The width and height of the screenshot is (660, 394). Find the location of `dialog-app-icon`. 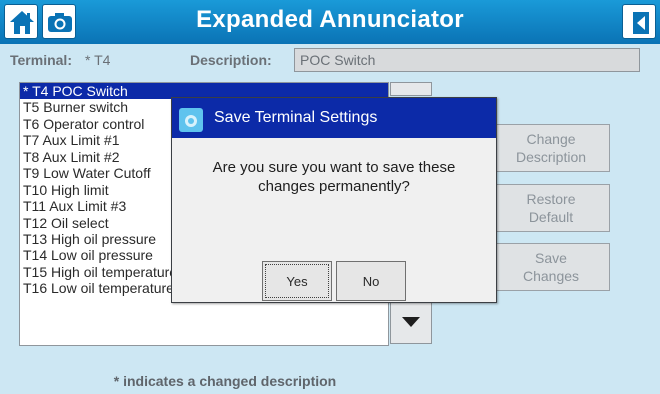

dialog-app-icon is located at coordinates (191, 120).